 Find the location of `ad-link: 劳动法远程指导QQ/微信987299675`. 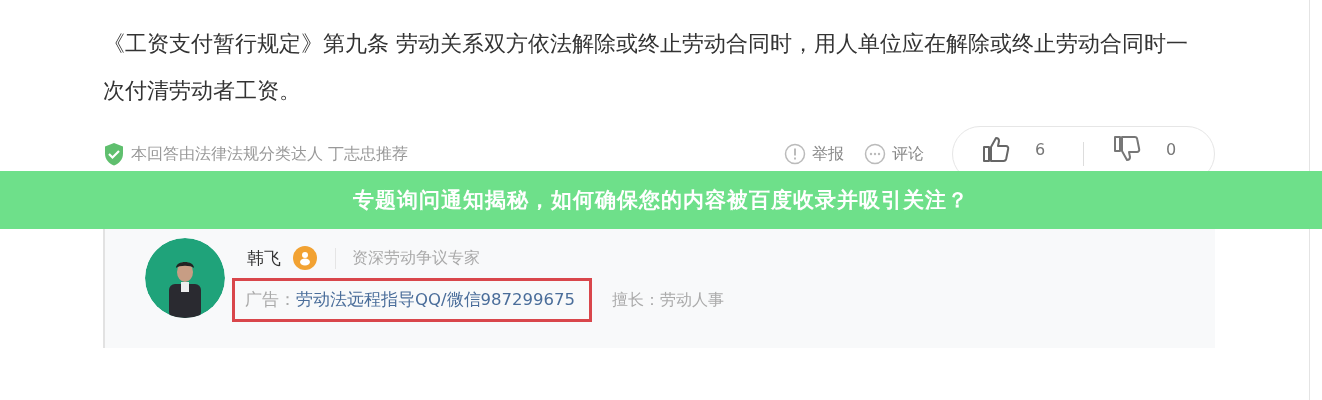

ad-link: 劳动法远程指导QQ/微信987299675 is located at coordinates (435, 300).